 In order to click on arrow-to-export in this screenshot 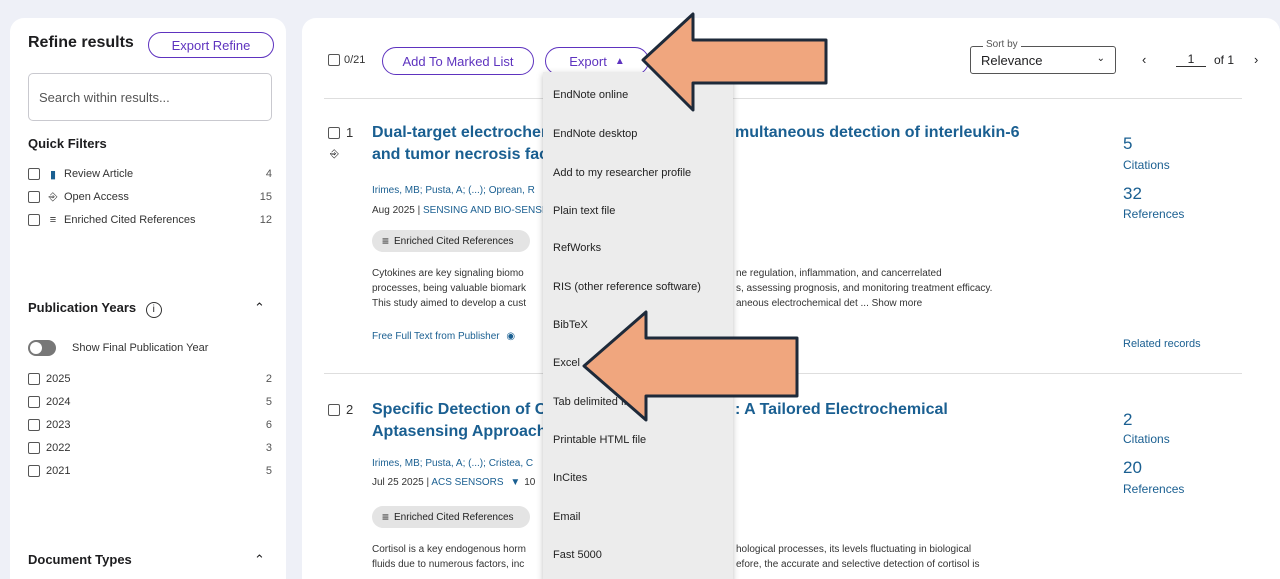, I will do `click(734, 62)`.